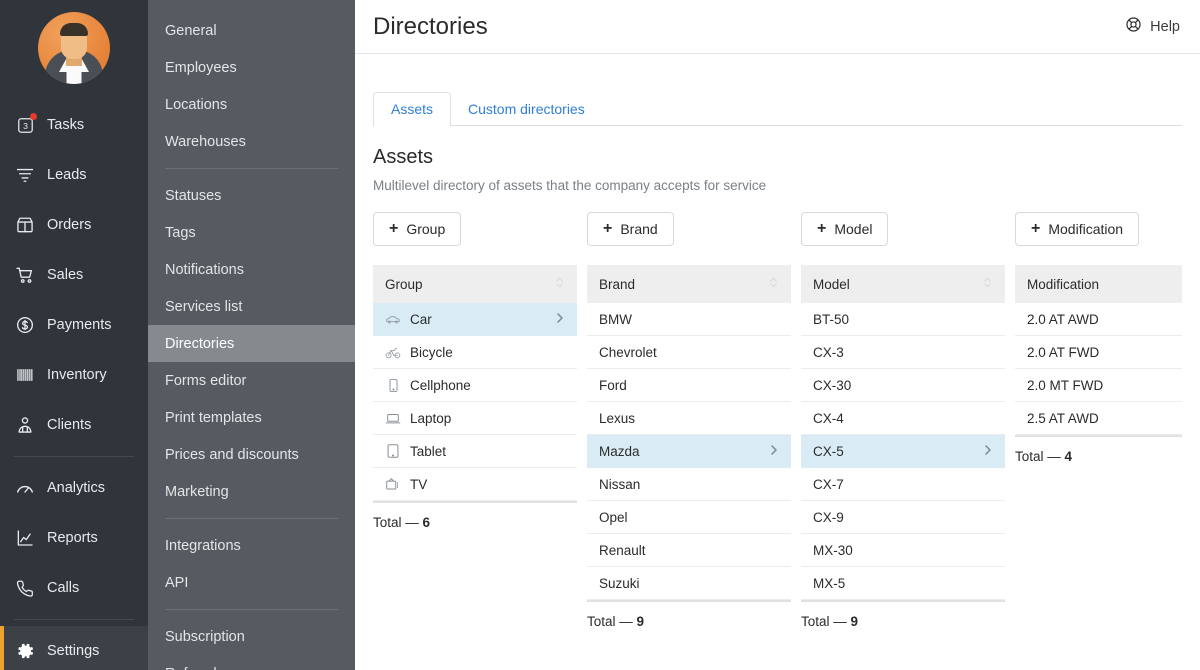  What do you see at coordinates (1063, 284) in the screenshot?
I see `column-header-label: Modification` at bounding box center [1063, 284].